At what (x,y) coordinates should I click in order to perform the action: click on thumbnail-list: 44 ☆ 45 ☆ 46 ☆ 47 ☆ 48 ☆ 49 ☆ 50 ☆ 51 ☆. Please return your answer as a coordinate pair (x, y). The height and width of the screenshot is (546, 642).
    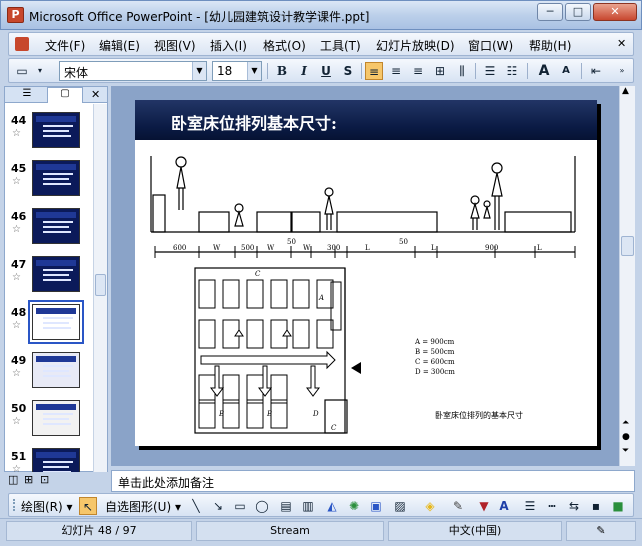
    Looking at the image, I should click on (49, 288).